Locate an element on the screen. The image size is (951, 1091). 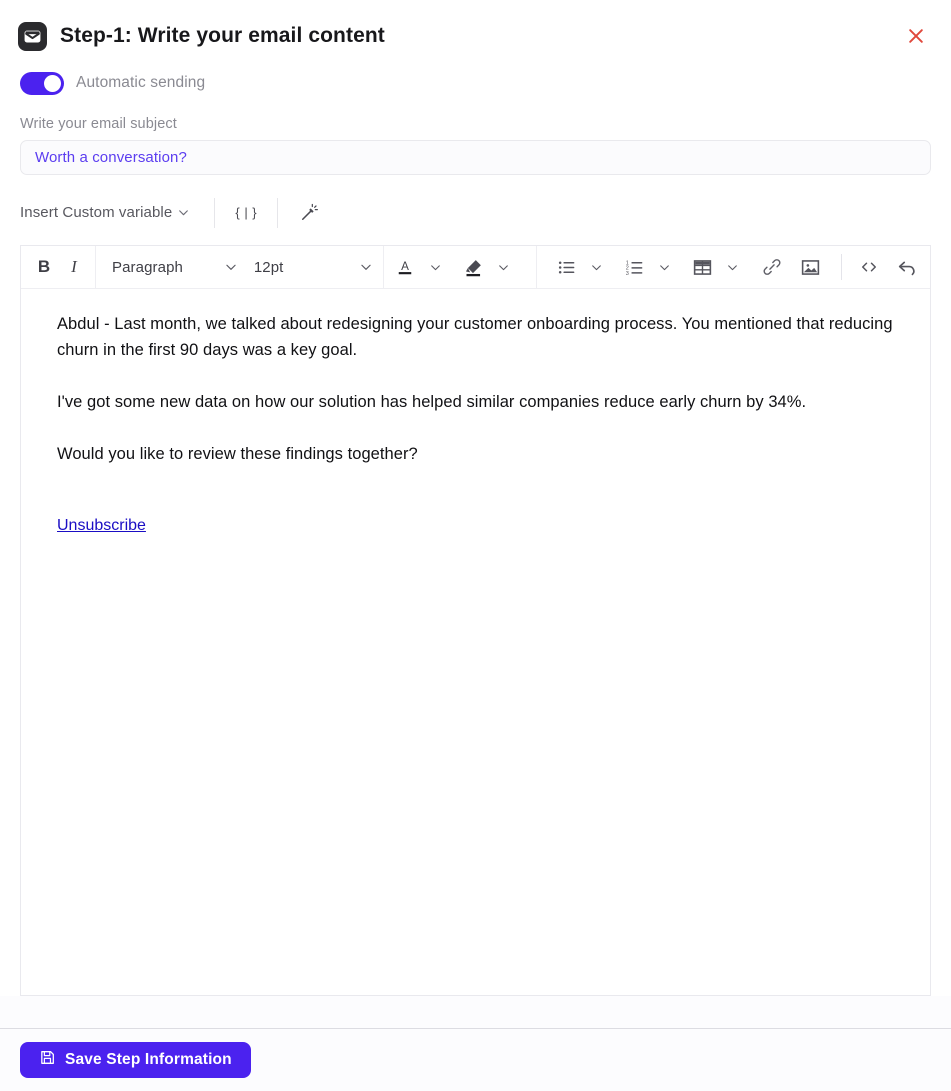
text-color-button: A is located at coordinates (405, 267).